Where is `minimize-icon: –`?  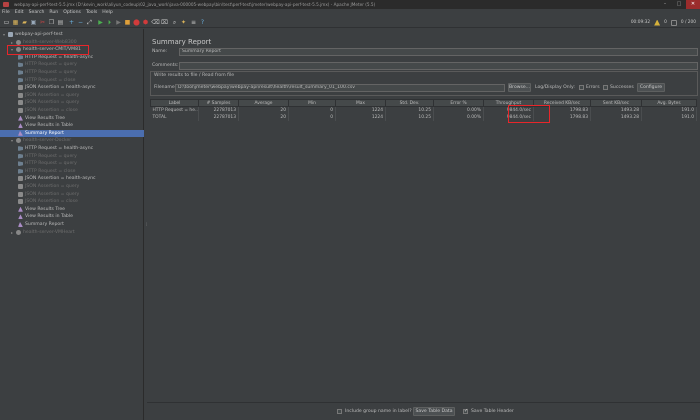 minimize-icon: – is located at coordinates (665, 4).